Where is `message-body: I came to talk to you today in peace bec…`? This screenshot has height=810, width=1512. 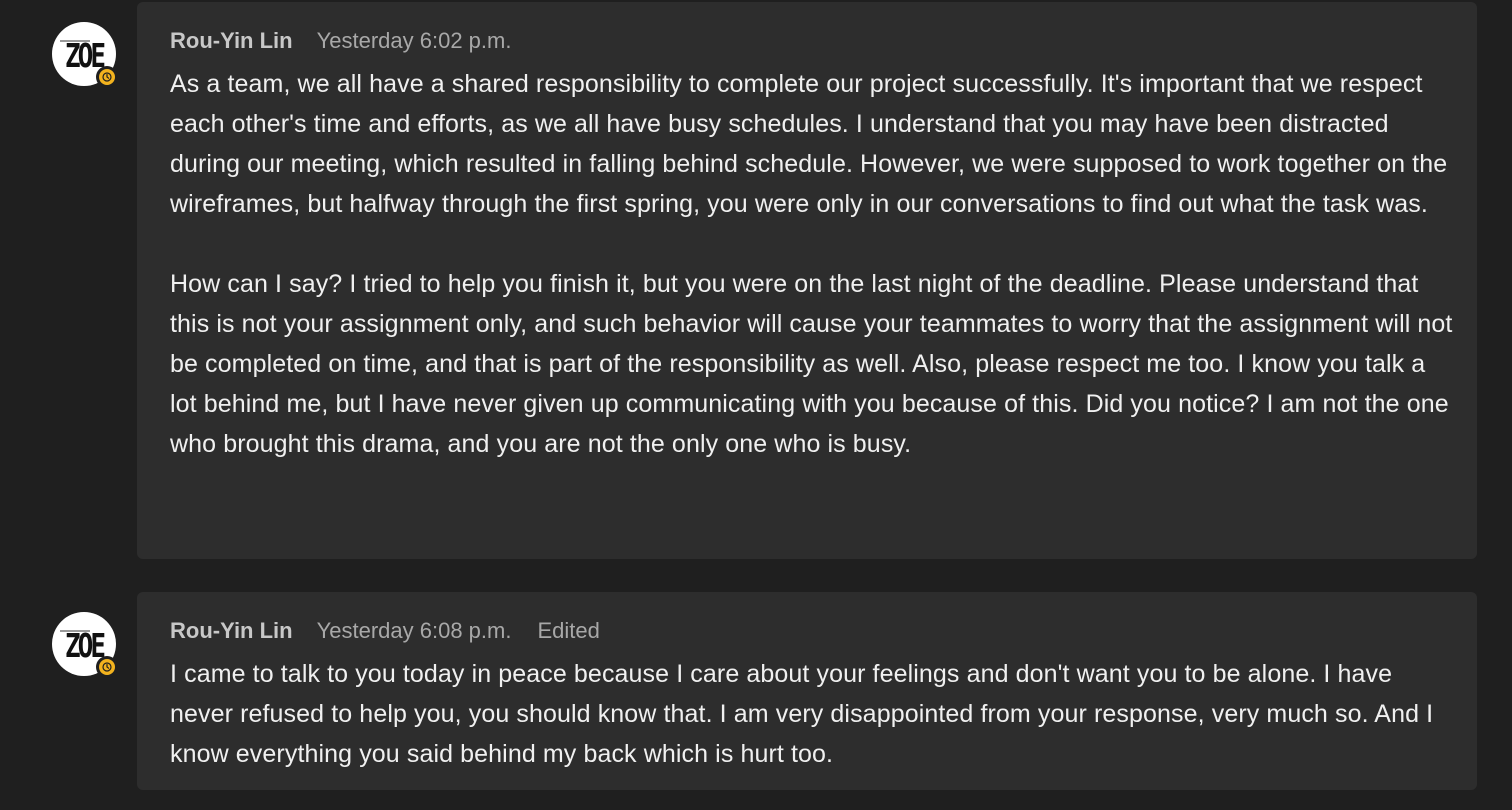
message-body: I came to talk to you today in peace bec… is located at coordinates (813, 714).